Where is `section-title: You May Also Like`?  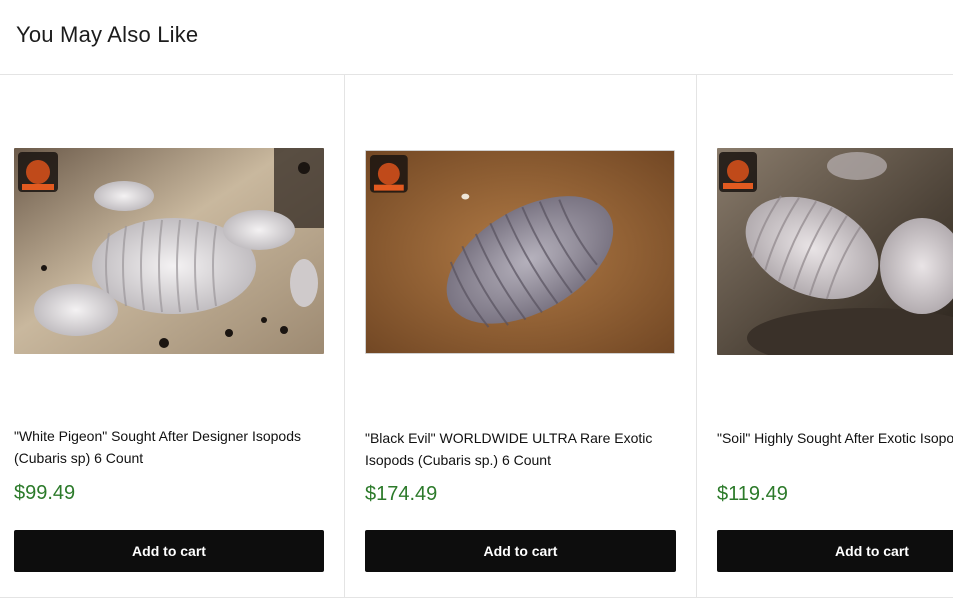 section-title: You May Also Like is located at coordinates (107, 34).